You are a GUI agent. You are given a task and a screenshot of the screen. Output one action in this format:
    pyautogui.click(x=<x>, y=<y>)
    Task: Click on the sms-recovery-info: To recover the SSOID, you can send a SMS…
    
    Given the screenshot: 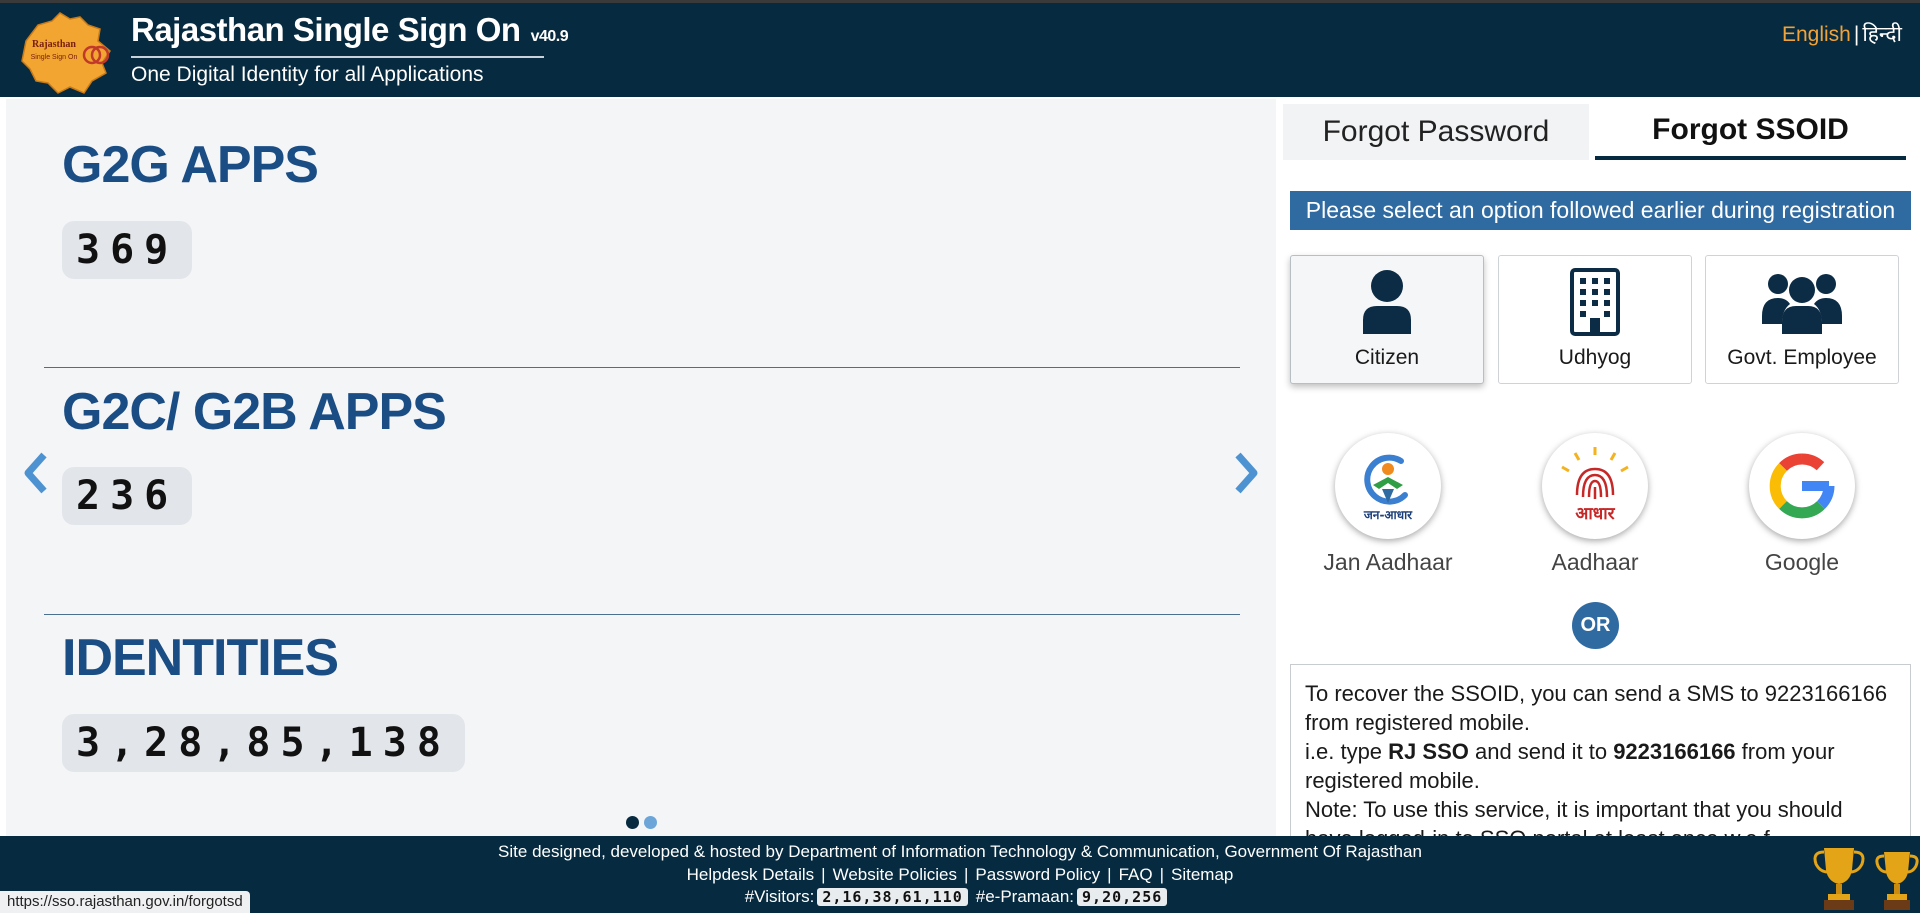 What is the action you would take?
    pyautogui.click(x=1600, y=754)
    